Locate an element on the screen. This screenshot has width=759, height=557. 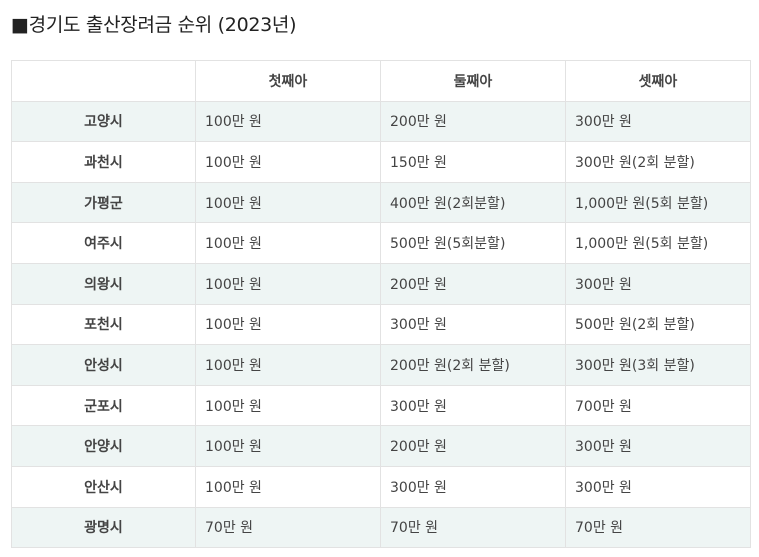
cell-third-child: 300만 원(3회 분할) is located at coordinates (658, 365).